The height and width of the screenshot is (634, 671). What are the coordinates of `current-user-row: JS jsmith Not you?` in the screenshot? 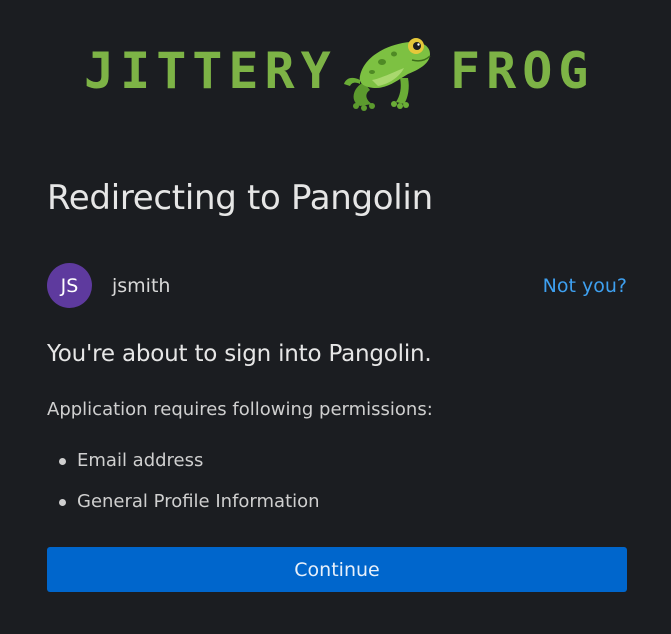 It's located at (337, 285).